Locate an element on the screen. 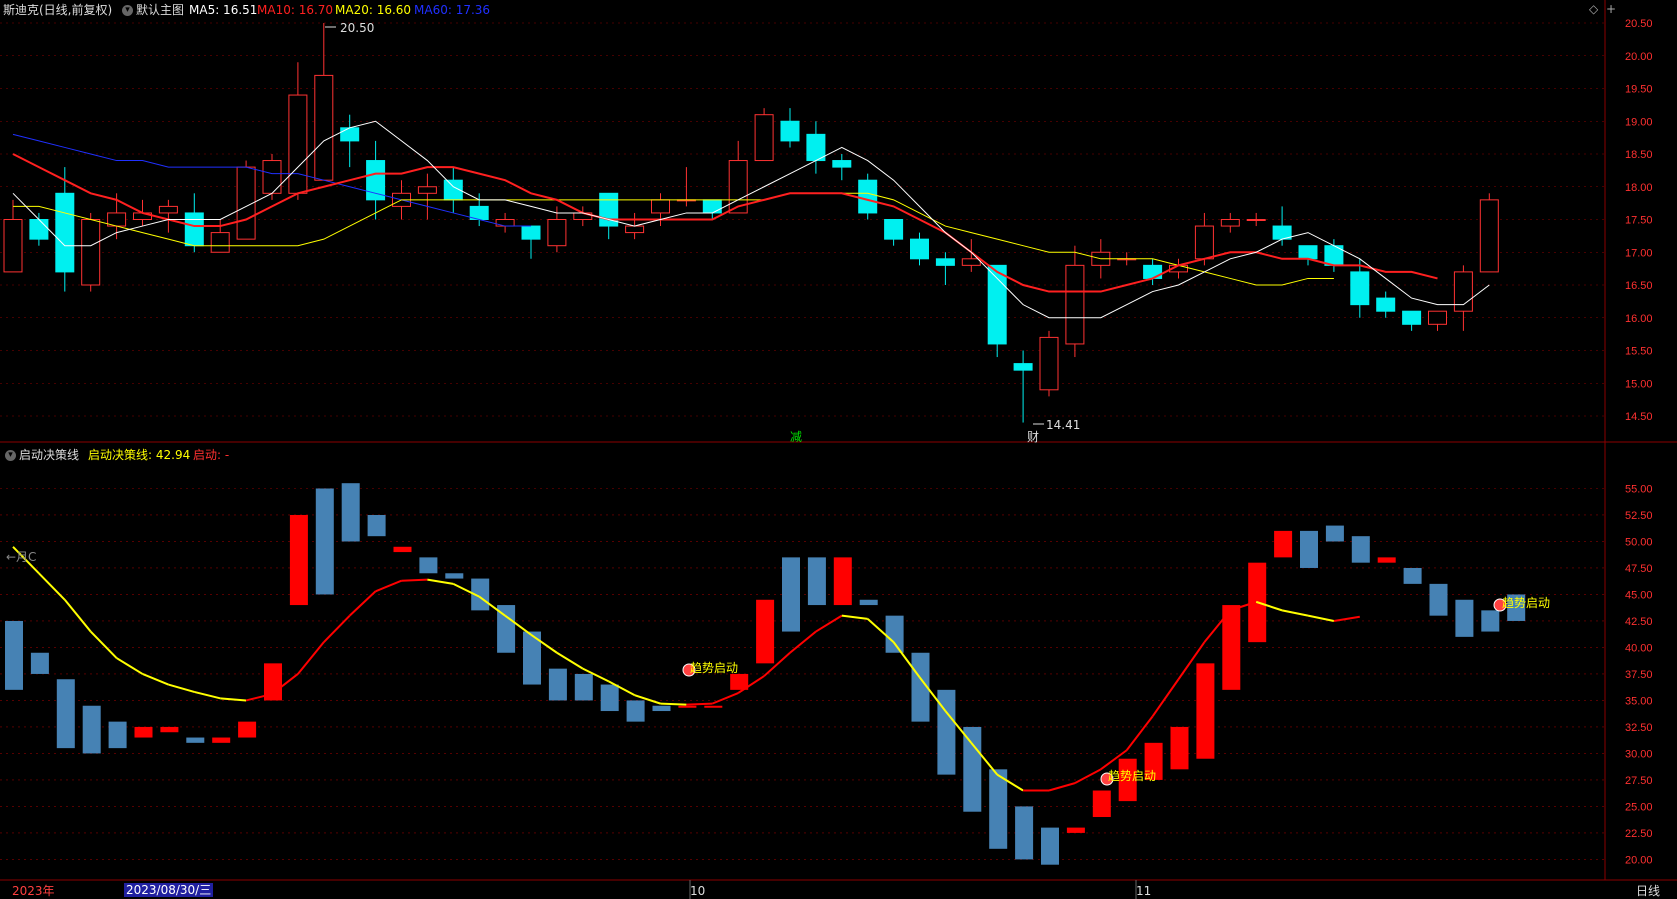 The width and height of the screenshot is (1677, 899). price-tick-label: 16.00 is located at coordinates (1639, 319).